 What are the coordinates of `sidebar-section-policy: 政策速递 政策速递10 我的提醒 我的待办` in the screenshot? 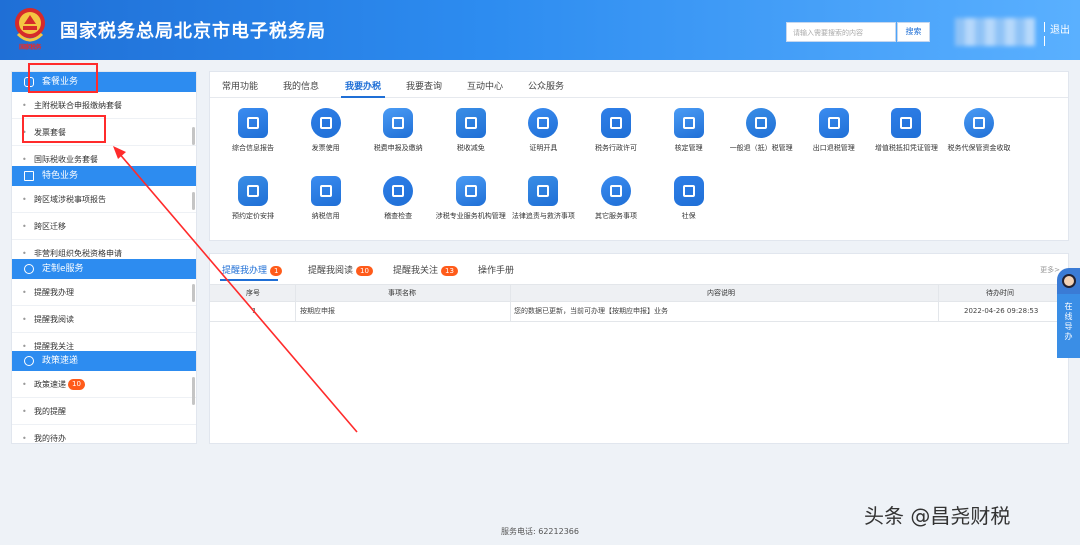 It's located at (104, 397).